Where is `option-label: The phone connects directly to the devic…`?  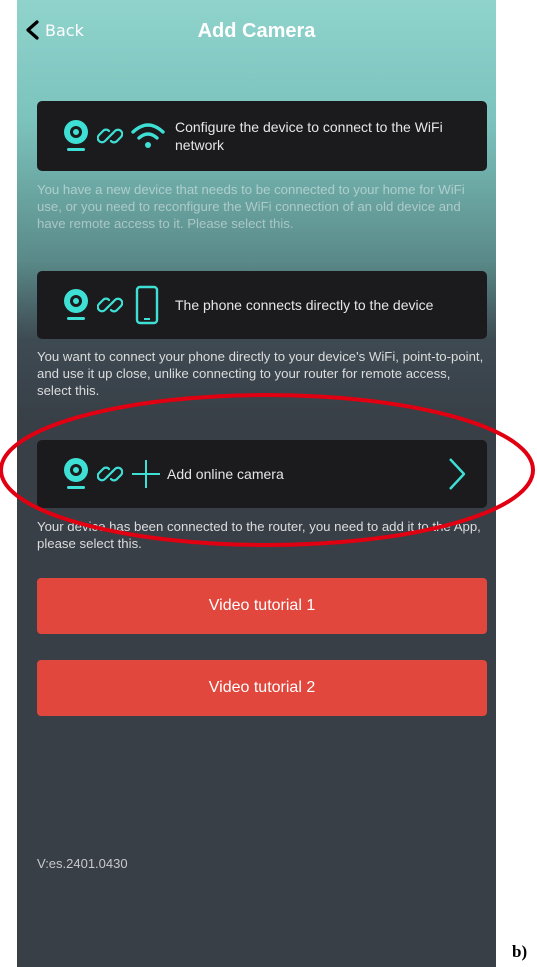 option-label: The phone connects directly to the devic… is located at coordinates (304, 305).